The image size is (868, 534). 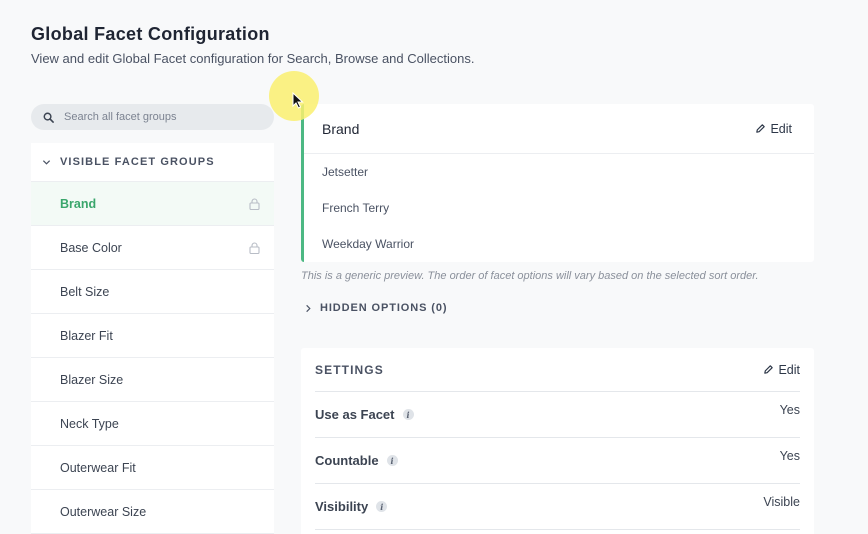 What do you see at coordinates (159, 117) in the screenshot?
I see `facet-search-input` at bounding box center [159, 117].